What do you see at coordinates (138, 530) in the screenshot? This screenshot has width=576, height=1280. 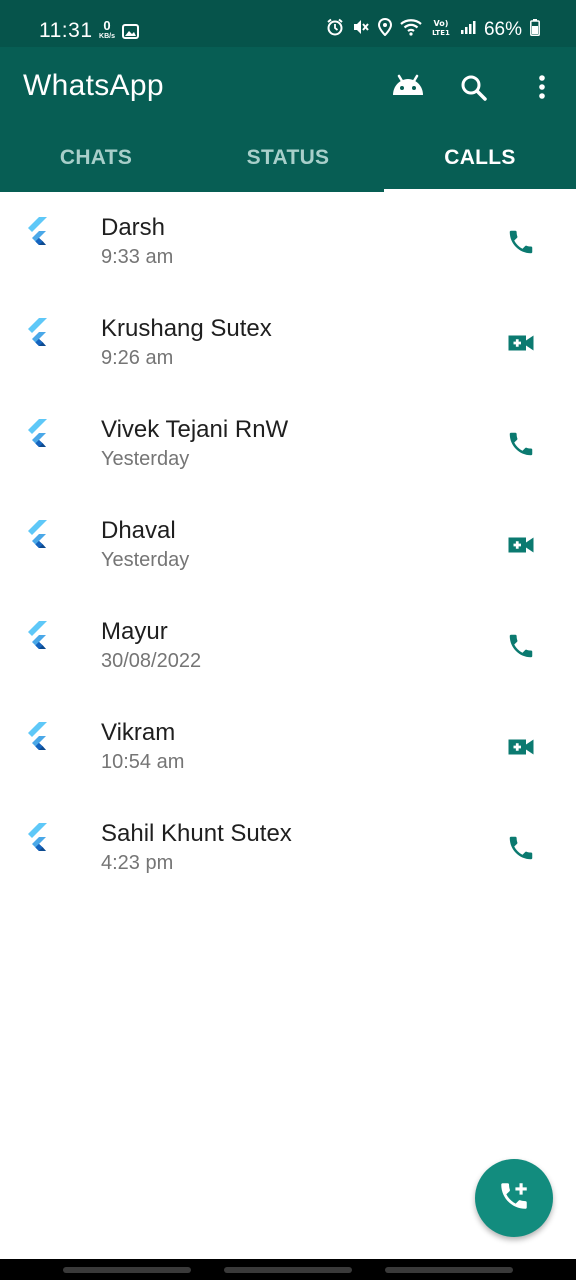 I see `caller-name: Dhaval` at bounding box center [138, 530].